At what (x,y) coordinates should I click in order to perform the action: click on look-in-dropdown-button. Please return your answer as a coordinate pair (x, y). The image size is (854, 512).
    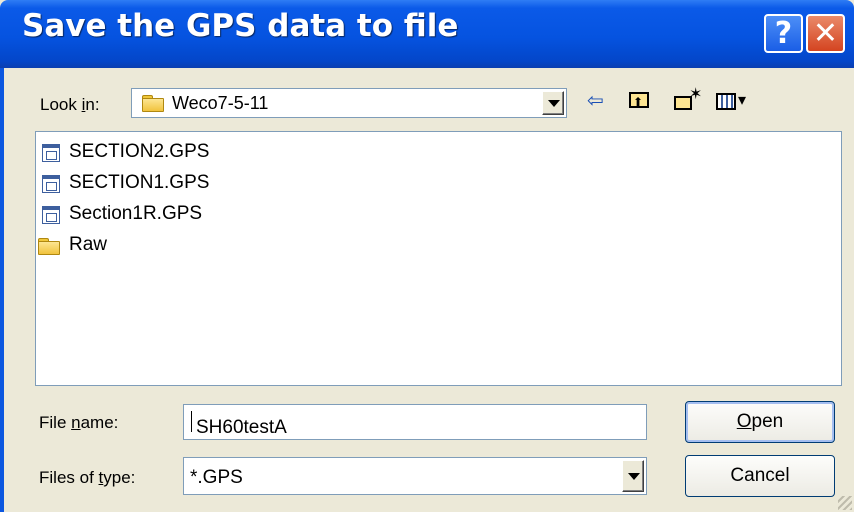
    Looking at the image, I should click on (553, 103).